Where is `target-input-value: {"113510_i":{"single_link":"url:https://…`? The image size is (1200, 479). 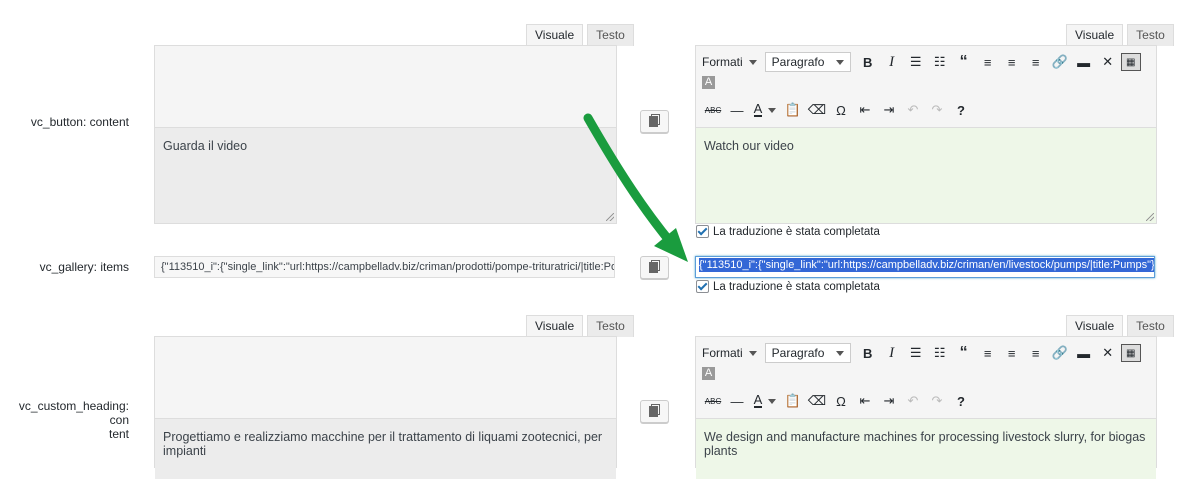
target-input-value: {"113510_i":{"single_link":"url:https://… is located at coordinates (926, 265).